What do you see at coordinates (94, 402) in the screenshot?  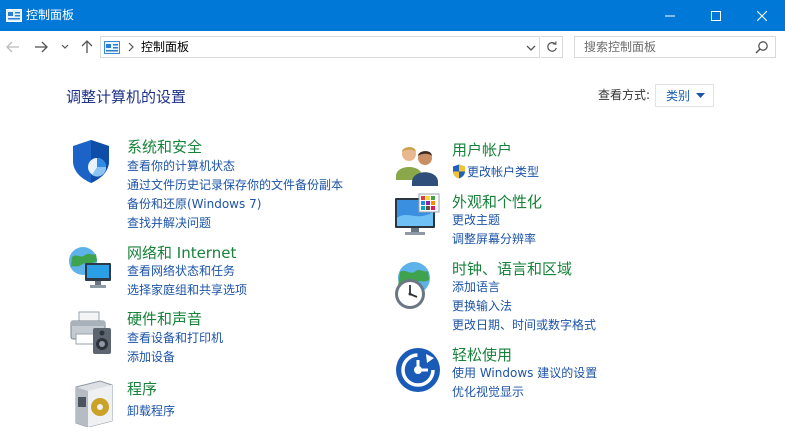 I see `programs-icon` at bounding box center [94, 402].